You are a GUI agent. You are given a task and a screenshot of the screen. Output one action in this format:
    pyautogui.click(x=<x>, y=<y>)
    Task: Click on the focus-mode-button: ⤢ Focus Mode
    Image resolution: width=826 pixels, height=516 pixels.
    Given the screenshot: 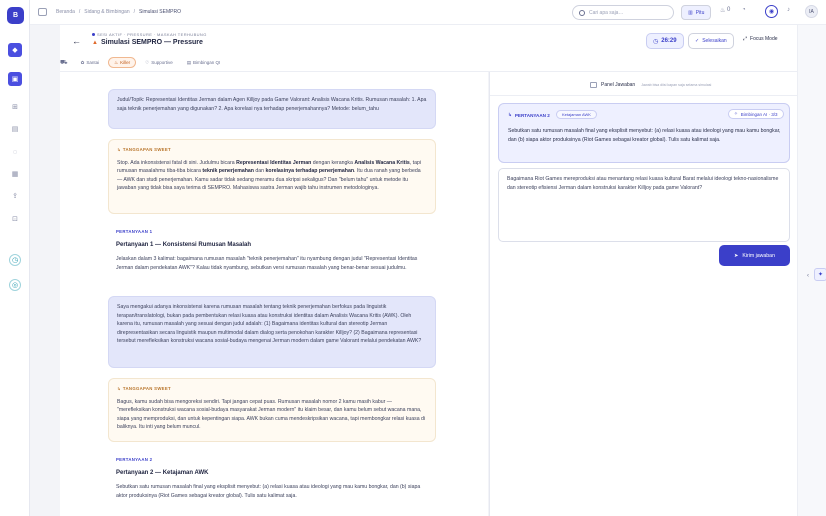 What is the action you would take?
    pyautogui.click(x=760, y=39)
    